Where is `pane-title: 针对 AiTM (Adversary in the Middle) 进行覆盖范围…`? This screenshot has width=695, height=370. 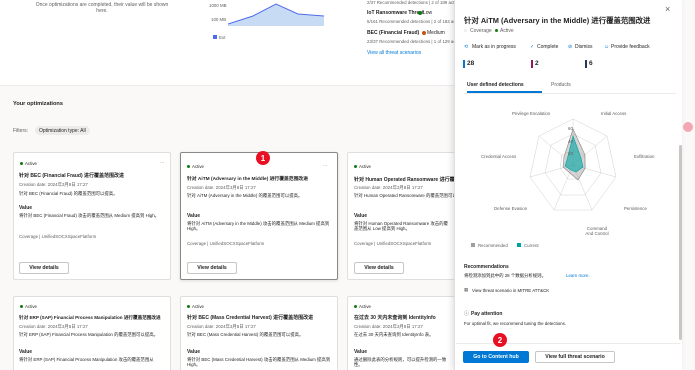 pane-title: 针对 AiTM (Adversary in the Middle) 进行覆盖范围… is located at coordinates (557, 20).